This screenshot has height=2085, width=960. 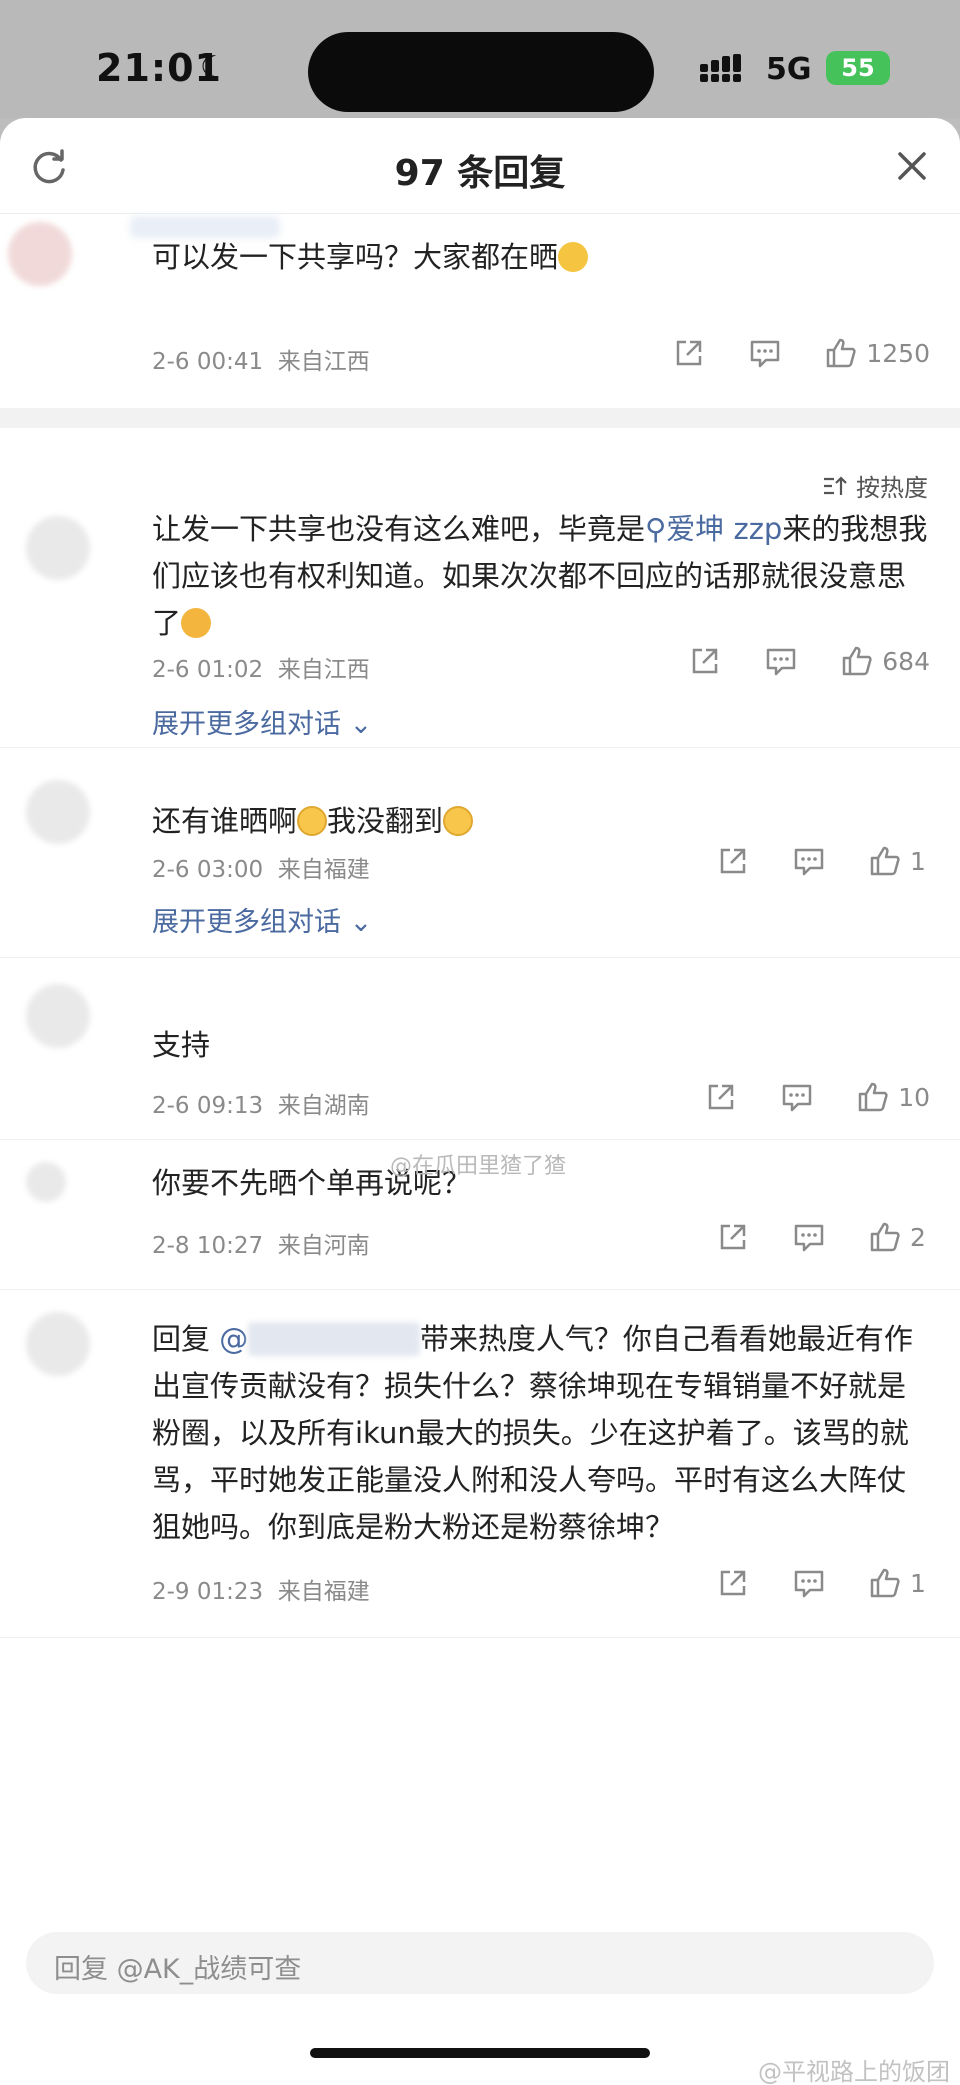 What do you see at coordinates (323, 1246) in the screenshot?
I see `comment-location: 来自河南` at bounding box center [323, 1246].